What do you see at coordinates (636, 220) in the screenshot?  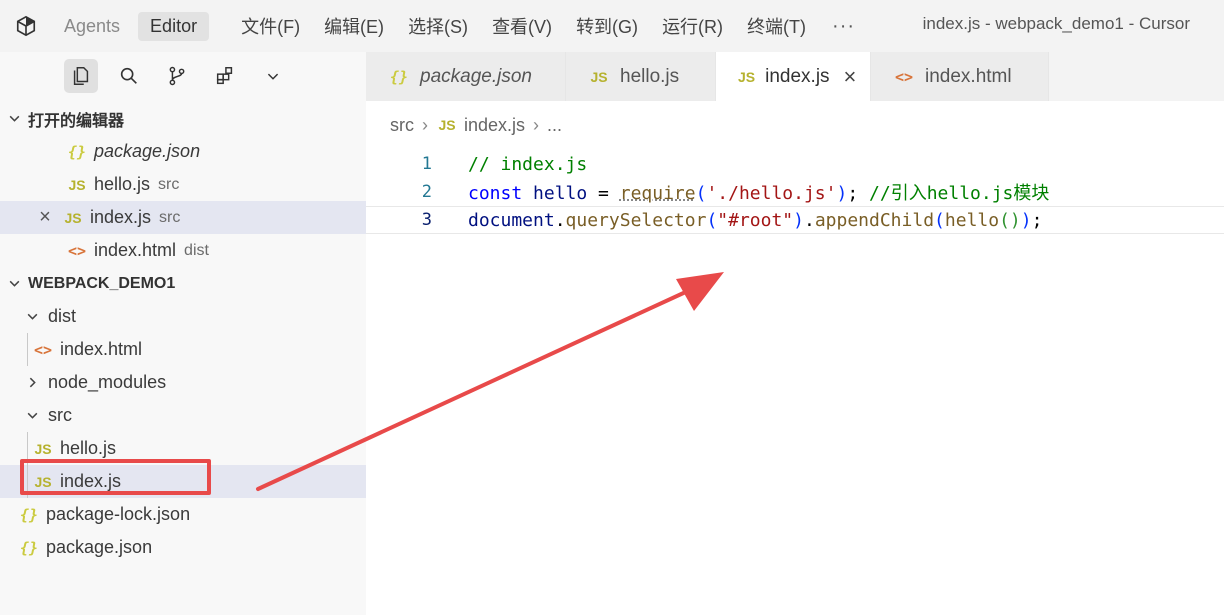 I see `token-function: querySelector` at bounding box center [636, 220].